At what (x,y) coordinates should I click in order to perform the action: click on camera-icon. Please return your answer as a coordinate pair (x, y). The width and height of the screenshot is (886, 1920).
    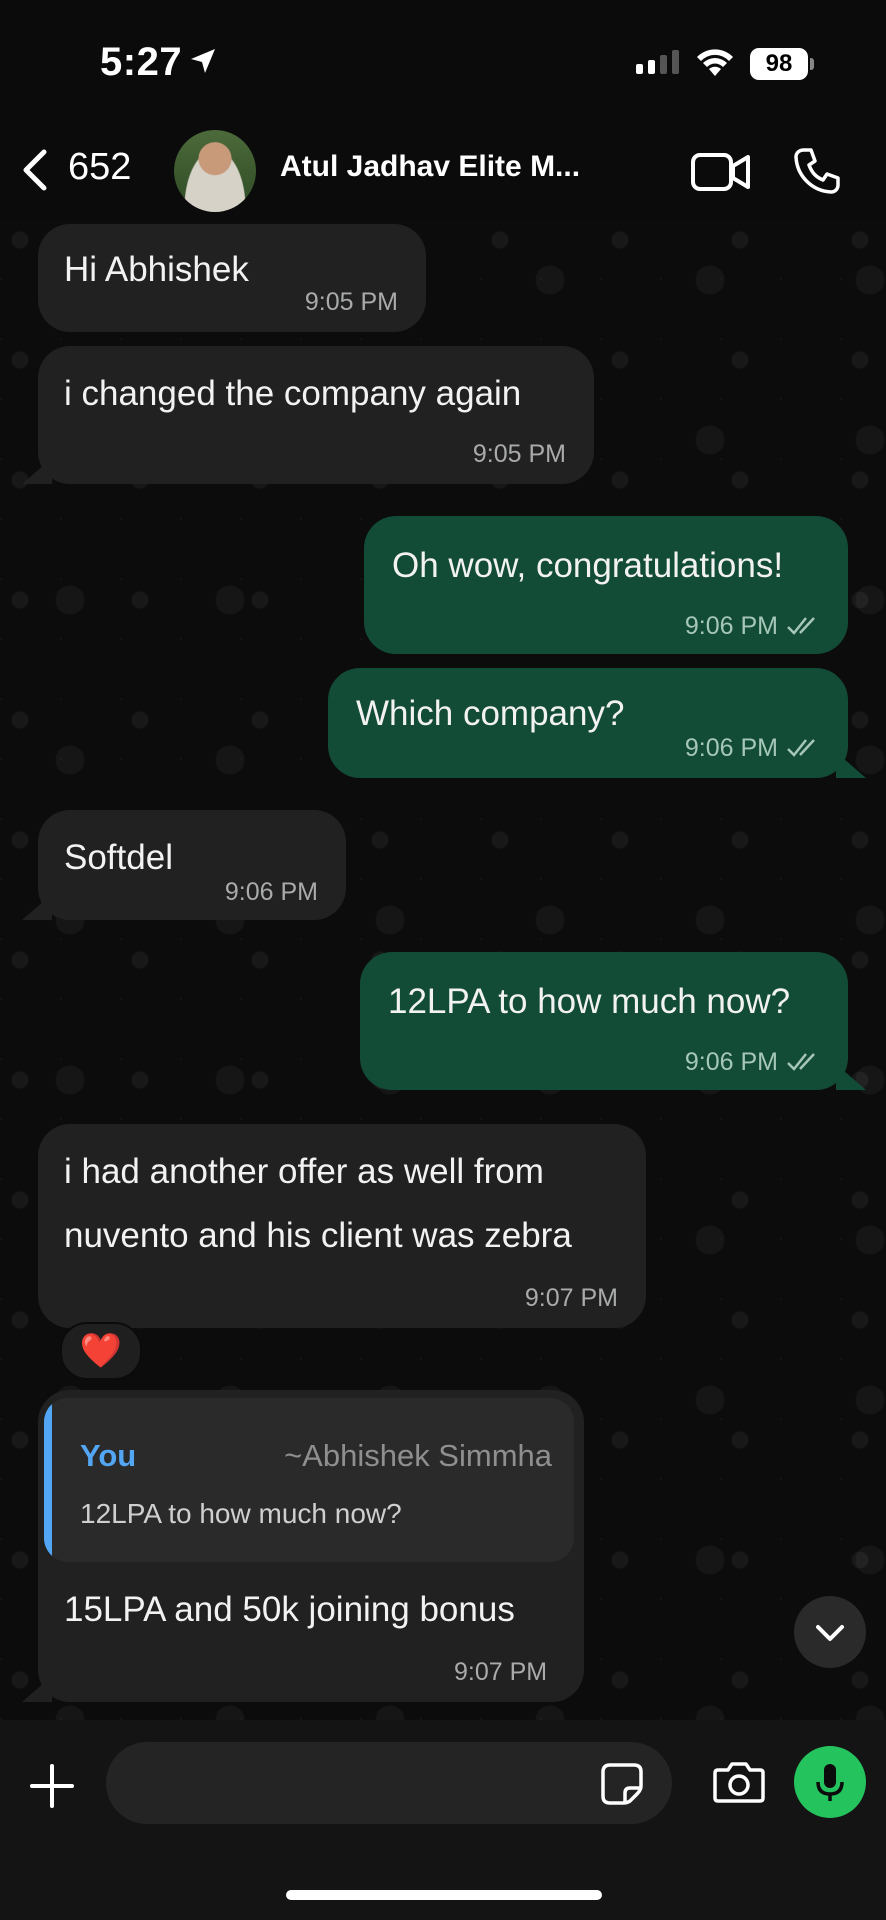
    Looking at the image, I should click on (739, 1782).